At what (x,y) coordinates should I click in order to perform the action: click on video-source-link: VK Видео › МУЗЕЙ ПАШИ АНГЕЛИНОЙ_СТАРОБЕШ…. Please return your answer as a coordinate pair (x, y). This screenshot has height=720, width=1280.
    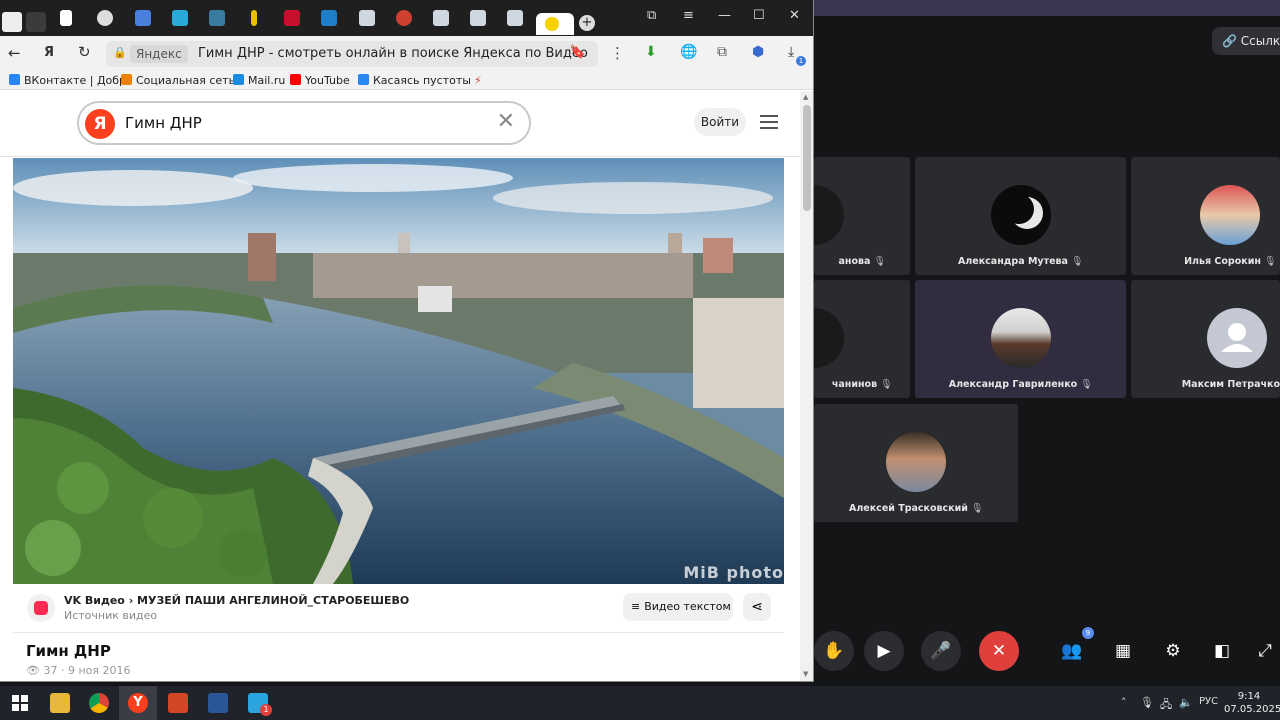
    Looking at the image, I should click on (236, 600).